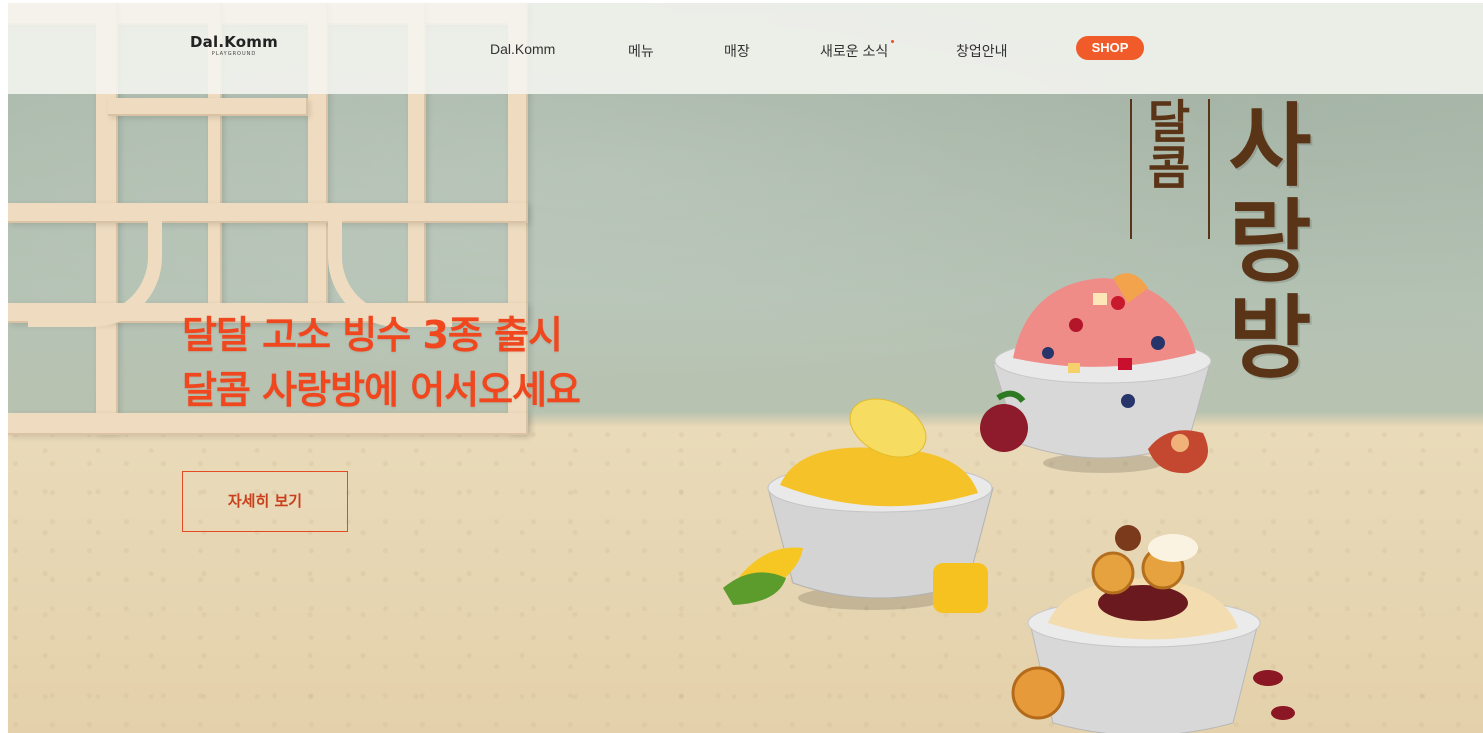 This screenshot has height=733, width=1483. What do you see at coordinates (381, 390) in the screenshot?
I see `headline-line-2: 달콤 사랑방에 어서오세요` at bounding box center [381, 390].